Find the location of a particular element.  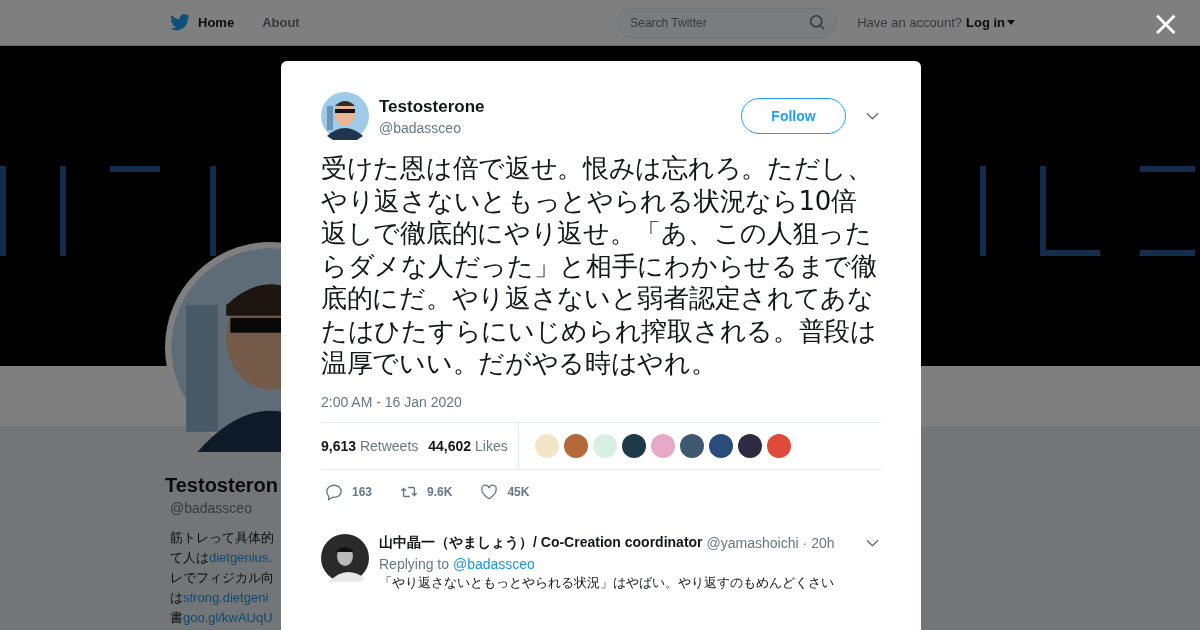

replying-label: Replying to is located at coordinates (414, 563).